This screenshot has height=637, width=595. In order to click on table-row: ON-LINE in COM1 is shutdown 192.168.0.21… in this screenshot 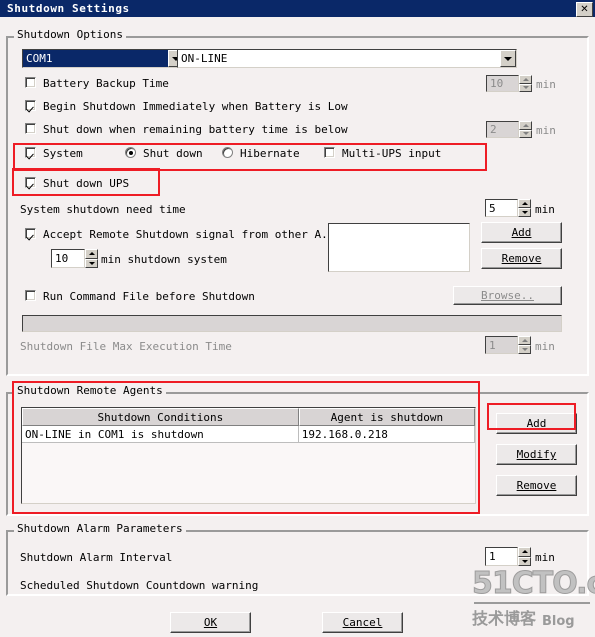, I will do `click(248, 434)`.